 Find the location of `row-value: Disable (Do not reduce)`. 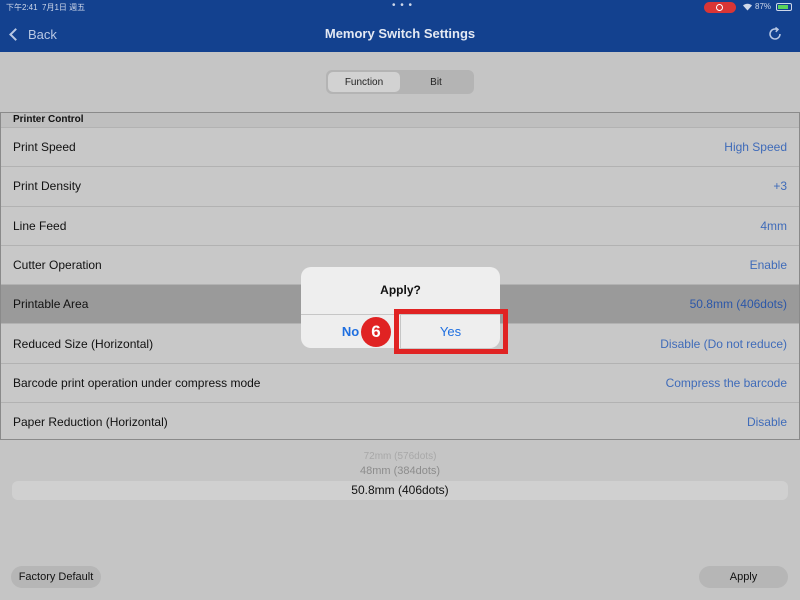

row-value: Disable (Do not reduce) is located at coordinates (723, 343).